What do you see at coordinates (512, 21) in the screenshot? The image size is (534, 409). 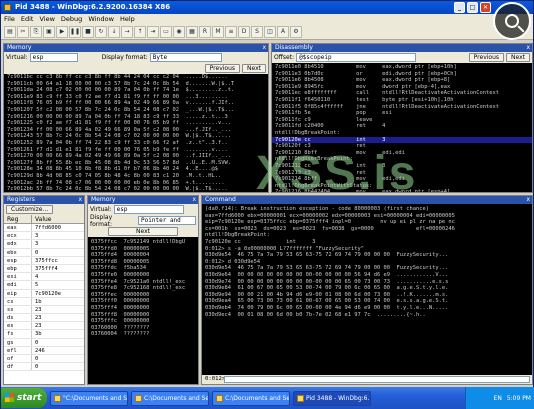 I see `magnifier-icon` at bounding box center [512, 21].